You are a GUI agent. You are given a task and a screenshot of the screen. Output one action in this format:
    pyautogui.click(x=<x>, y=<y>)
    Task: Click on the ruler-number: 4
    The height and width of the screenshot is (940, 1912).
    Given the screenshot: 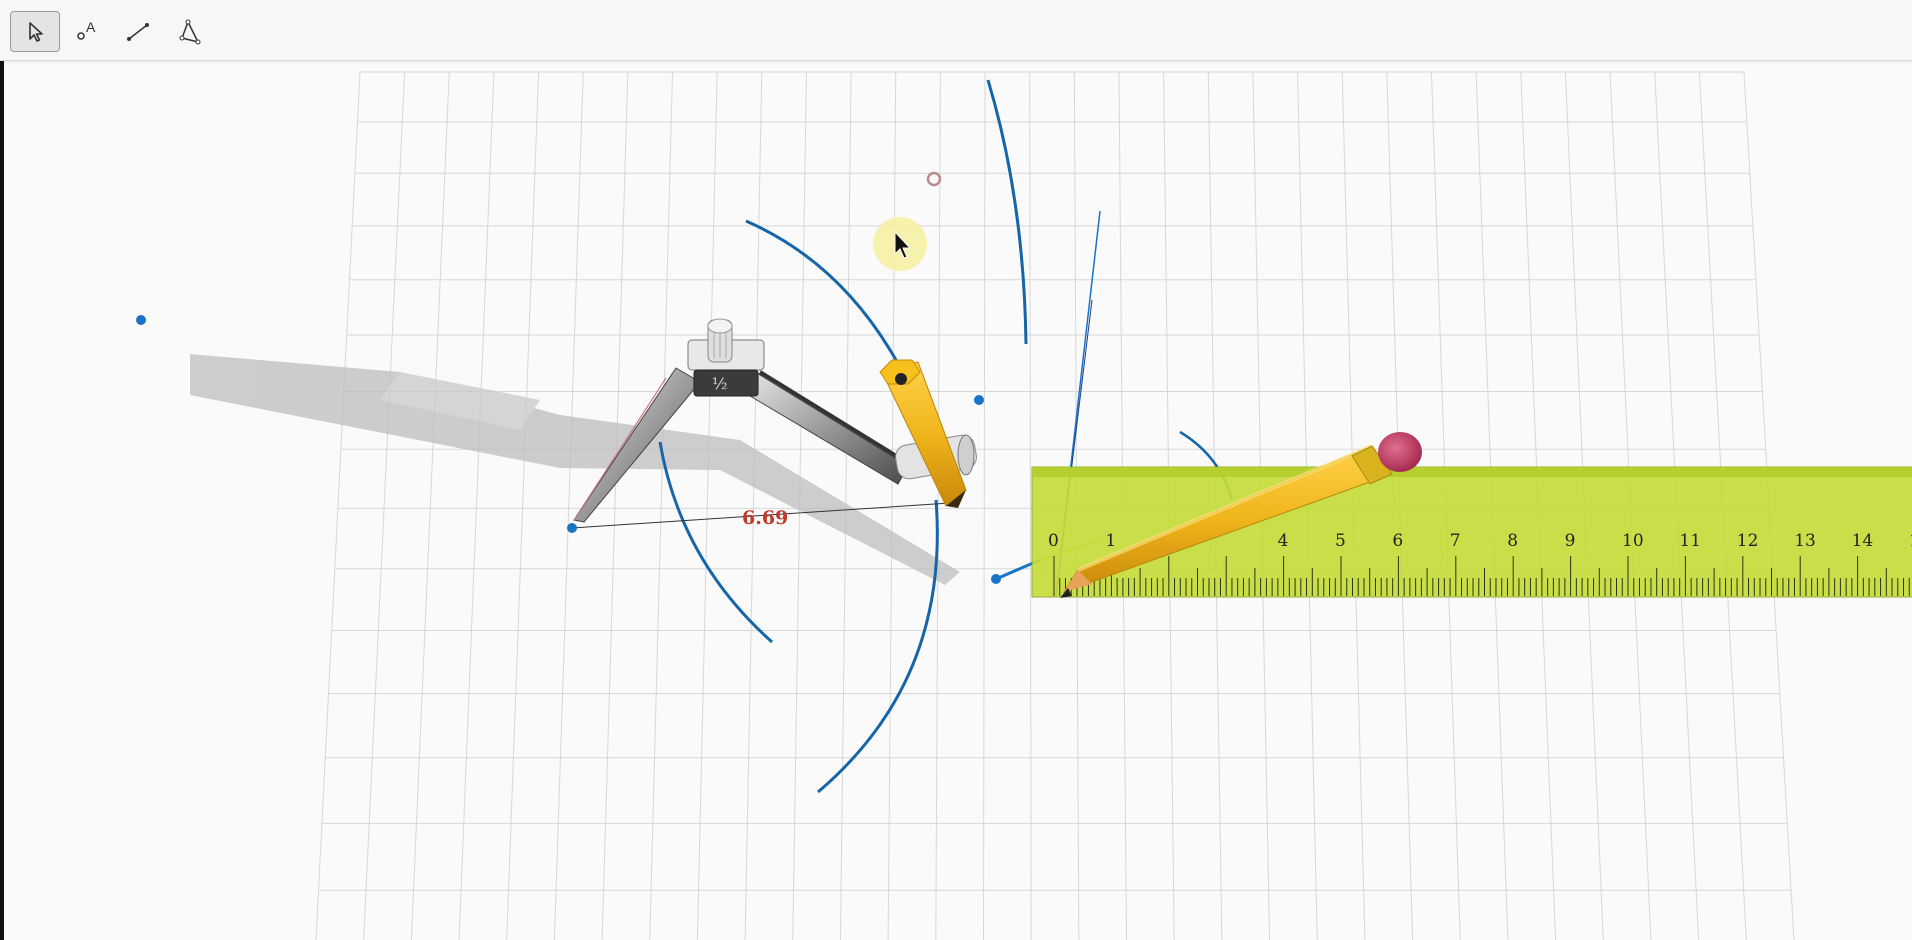 What is the action you would take?
    pyautogui.click(x=1283, y=541)
    